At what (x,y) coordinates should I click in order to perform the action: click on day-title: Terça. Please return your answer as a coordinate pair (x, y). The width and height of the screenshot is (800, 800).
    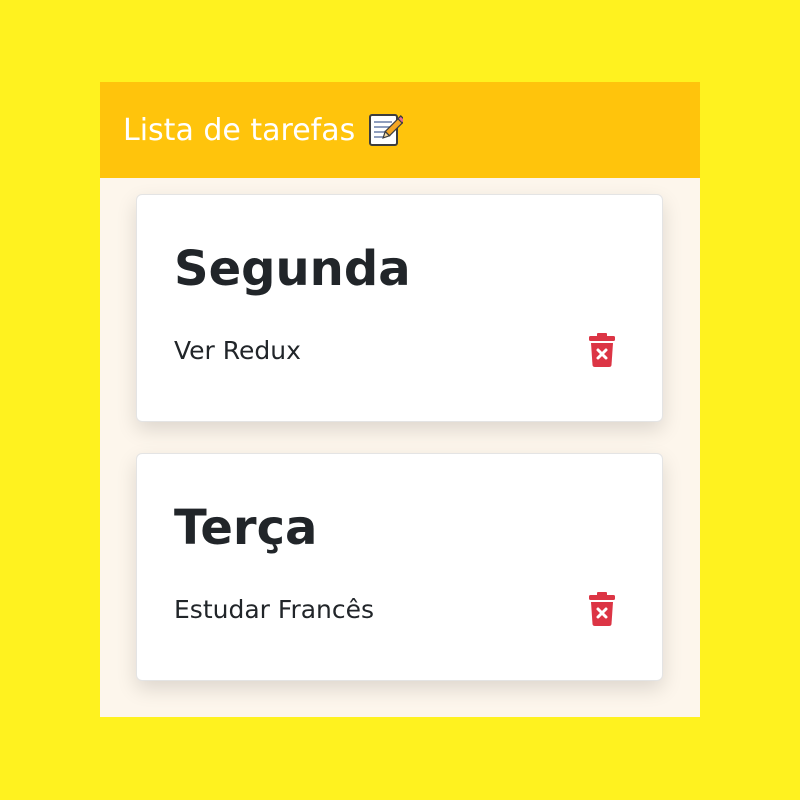
    Looking at the image, I should click on (246, 528).